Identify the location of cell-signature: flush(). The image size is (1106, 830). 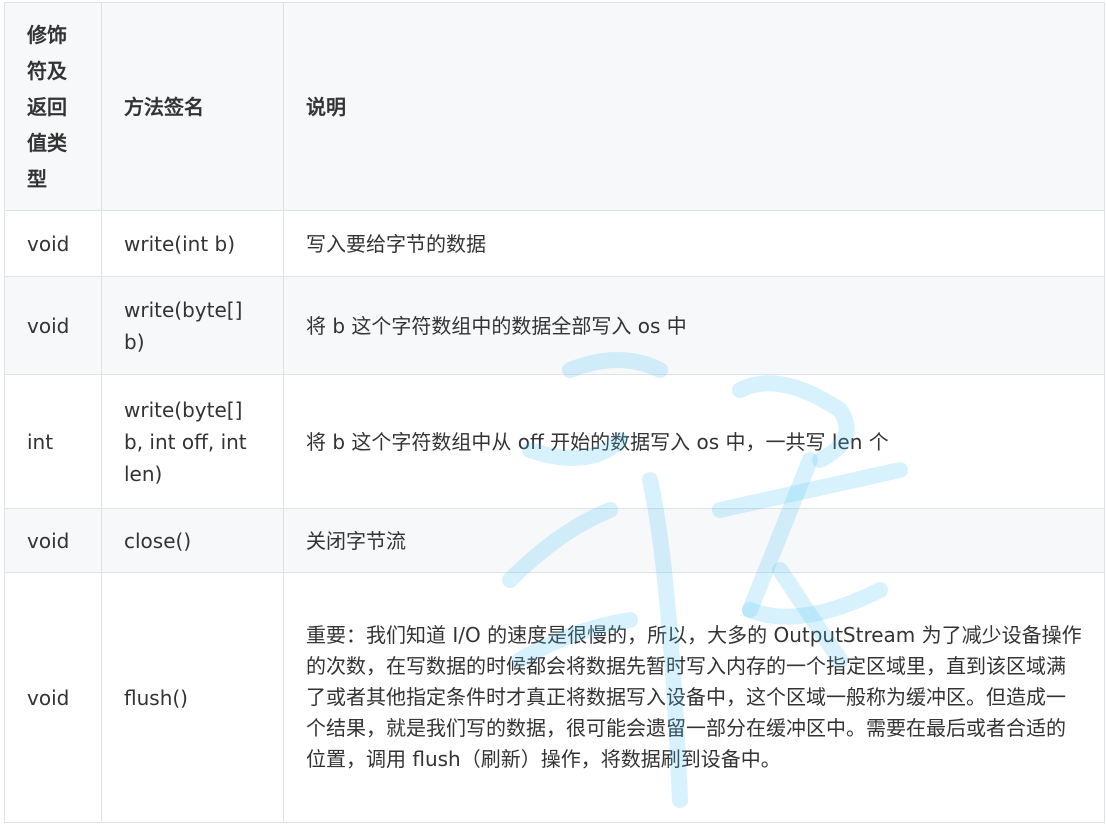
(192, 697).